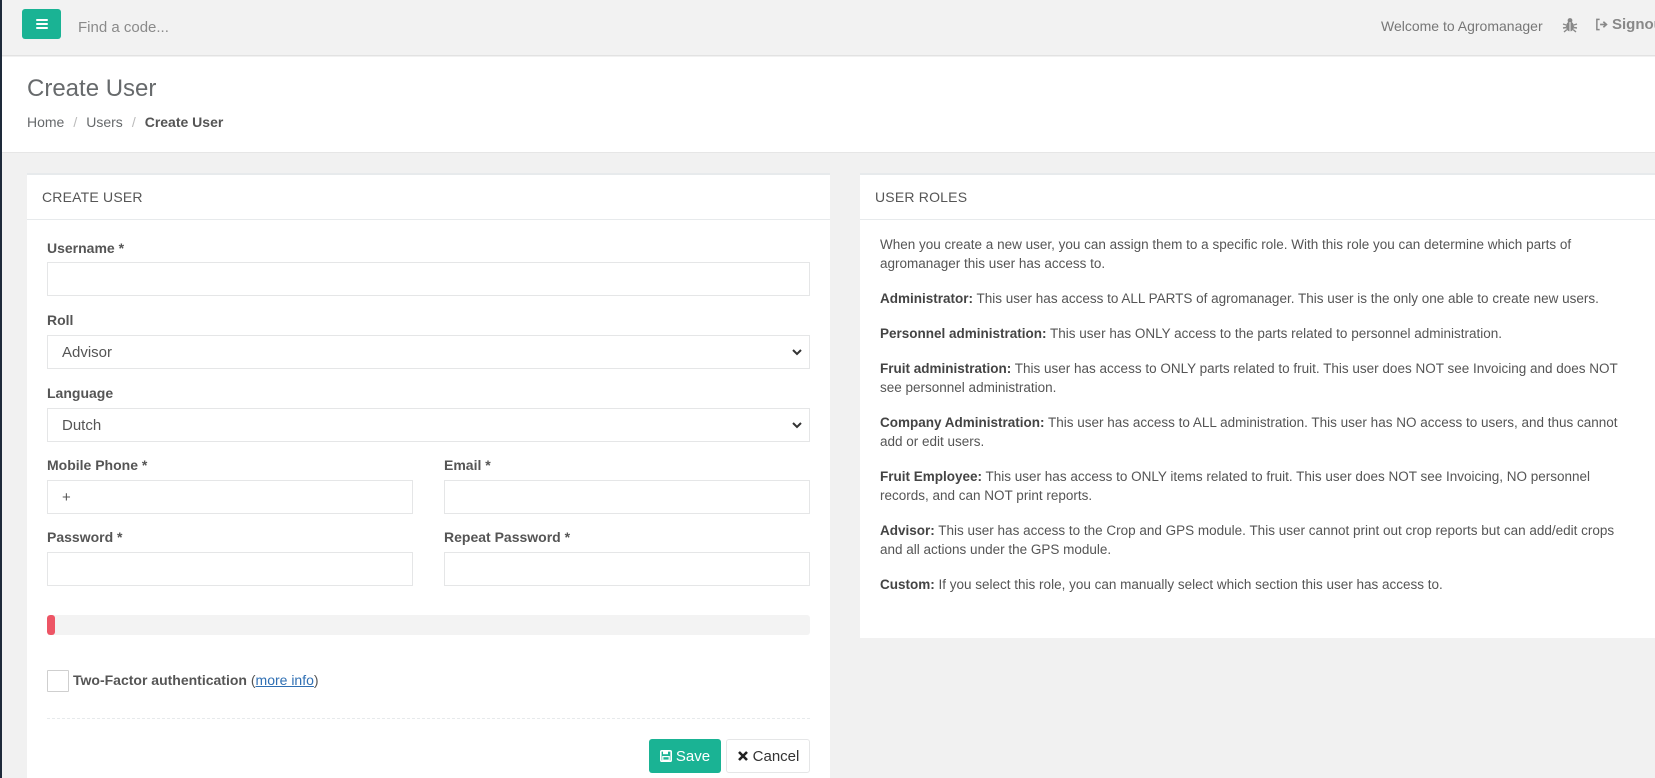 The height and width of the screenshot is (778, 1655). Describe the element at coordinates (962, 422) in the screenshot. I see `role-name: Company Administration:` at that location.